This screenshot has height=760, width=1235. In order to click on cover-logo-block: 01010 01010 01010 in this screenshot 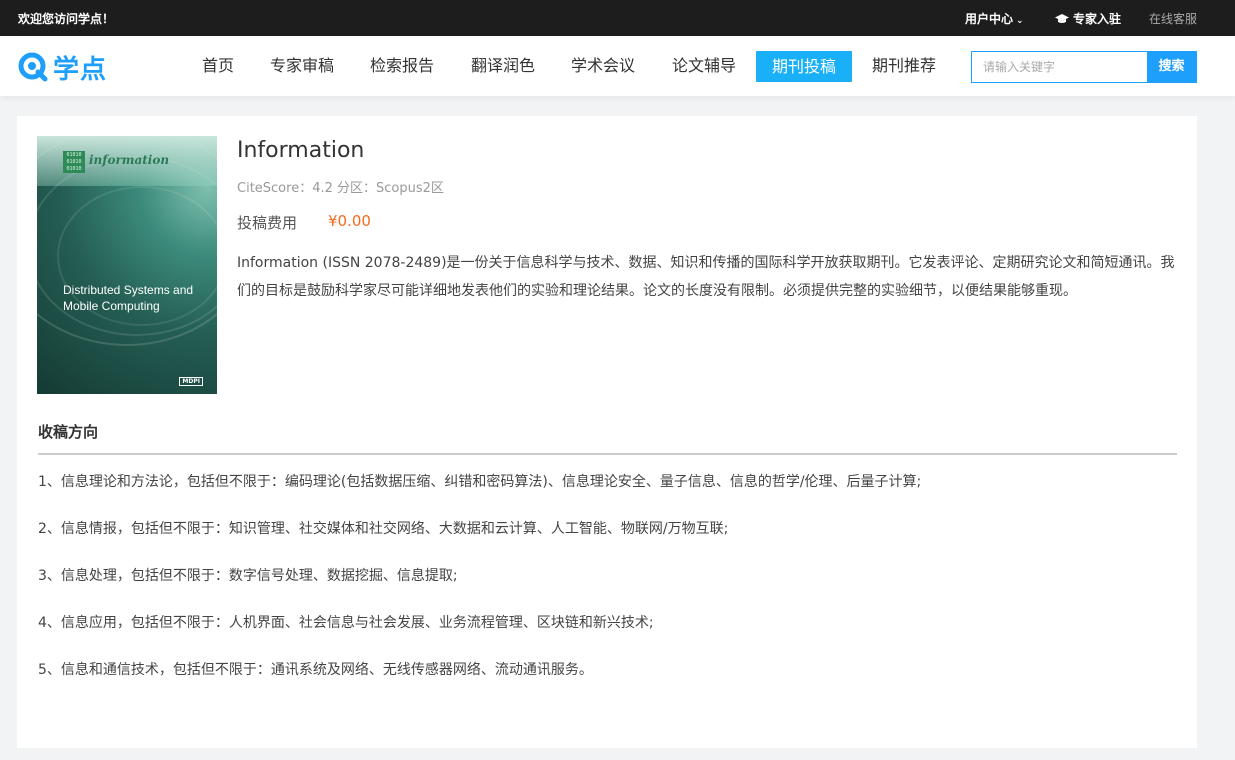, I will do `click(74, 162)`.